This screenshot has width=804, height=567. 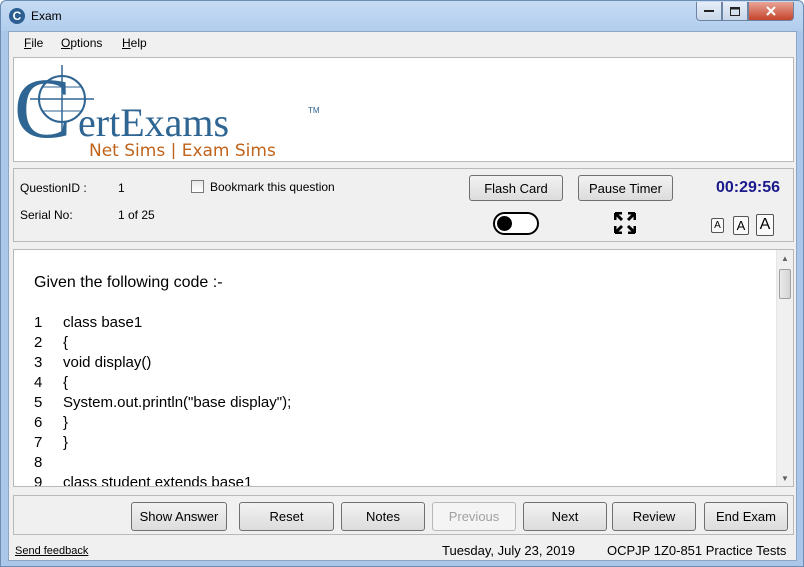 What do you see at coordinates (38, 322) in the screenshot?
I see `line-number: 1` at bounding box center [38, 322].